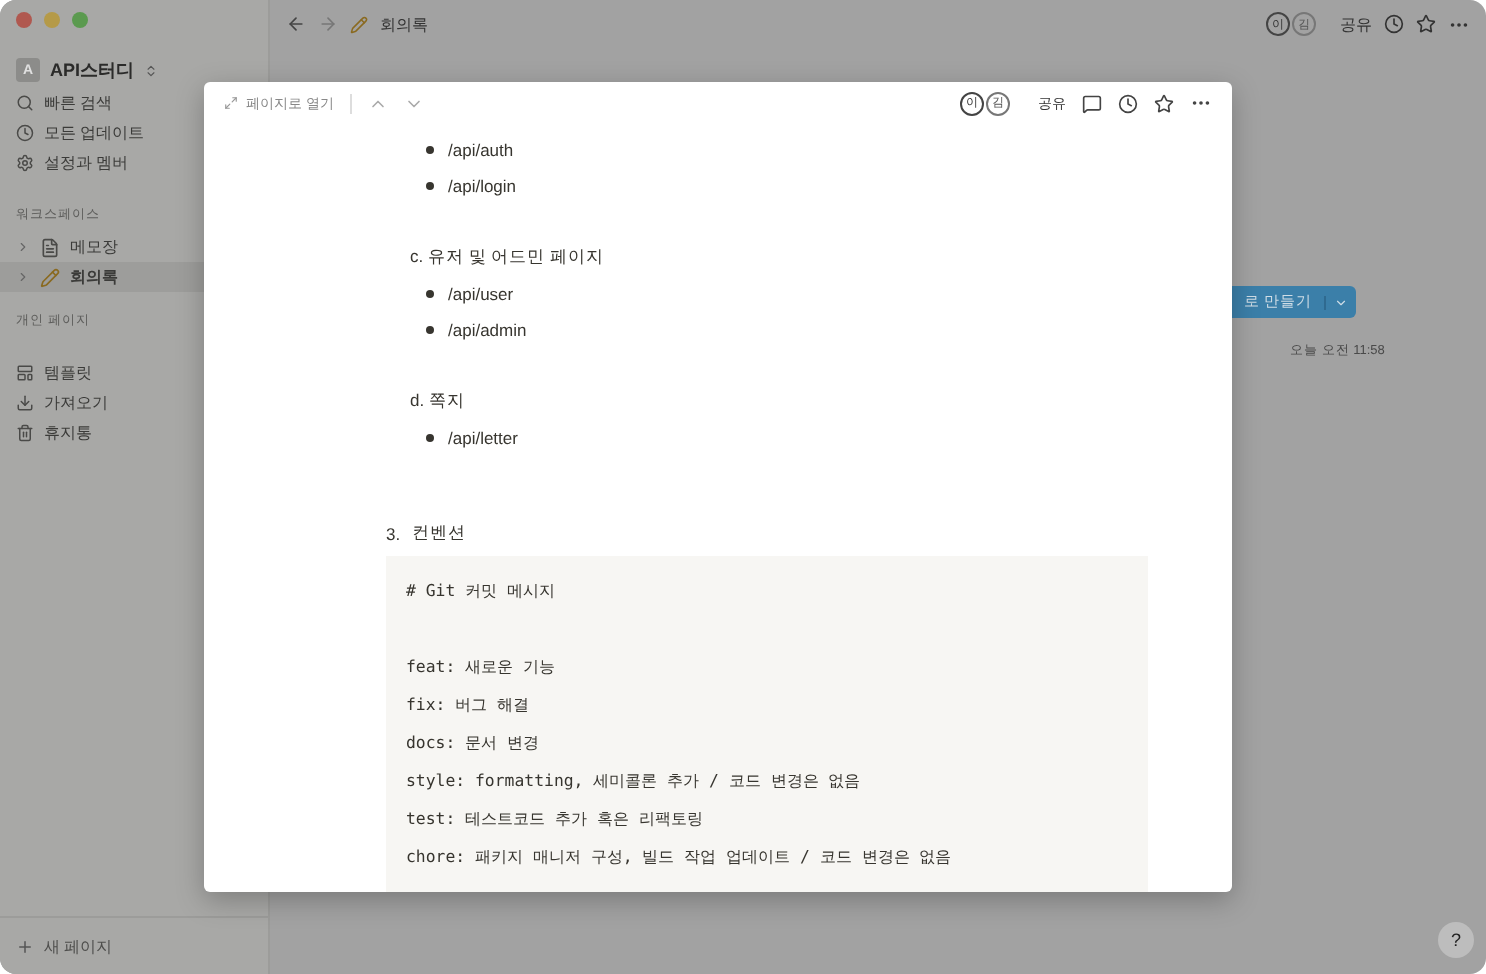 The height and width of the screenshot is (974, 1486). I want to click on section-heading: 컨벤션, so click(439, 534).